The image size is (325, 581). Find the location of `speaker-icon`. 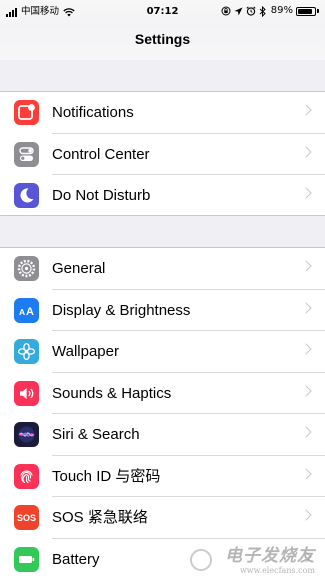

speaker-icon is located at coordinates (26, 393).